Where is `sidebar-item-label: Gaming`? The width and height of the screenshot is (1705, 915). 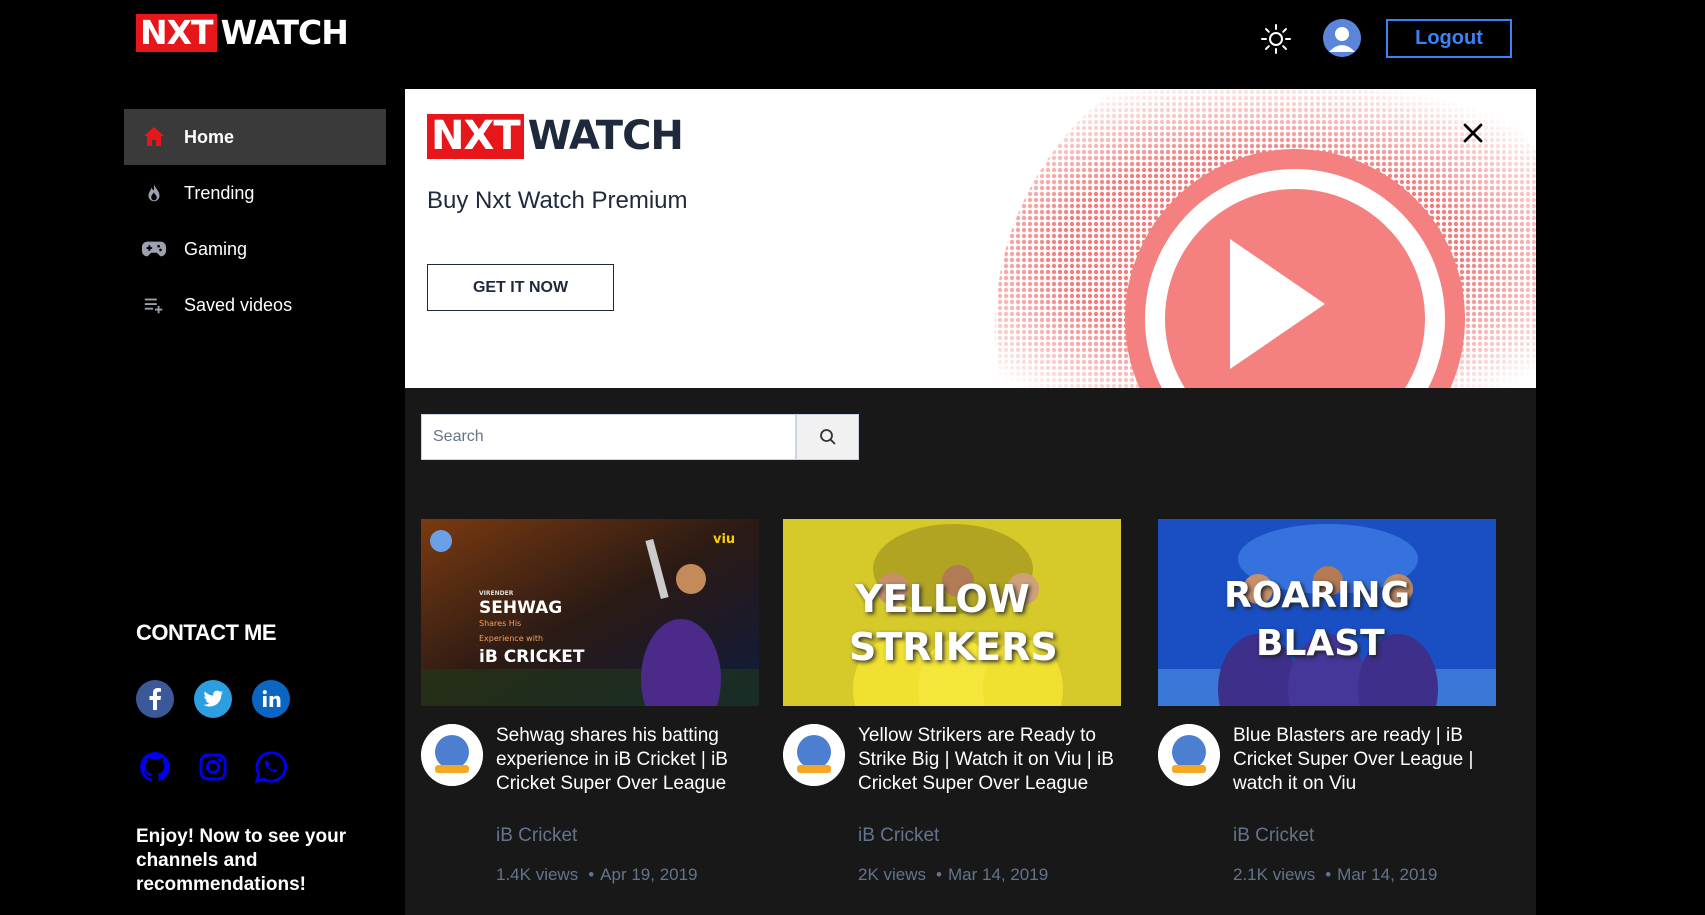 sidebar-item-label: Gaming is located at coordinates (216, 248).